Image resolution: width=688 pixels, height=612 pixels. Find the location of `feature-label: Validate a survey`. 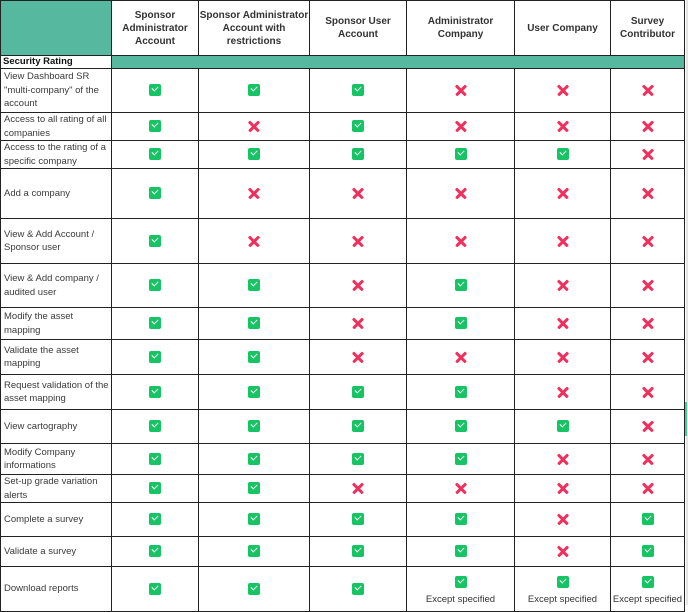

feature-label: Validate a survey is located at coordinates (56, 551).